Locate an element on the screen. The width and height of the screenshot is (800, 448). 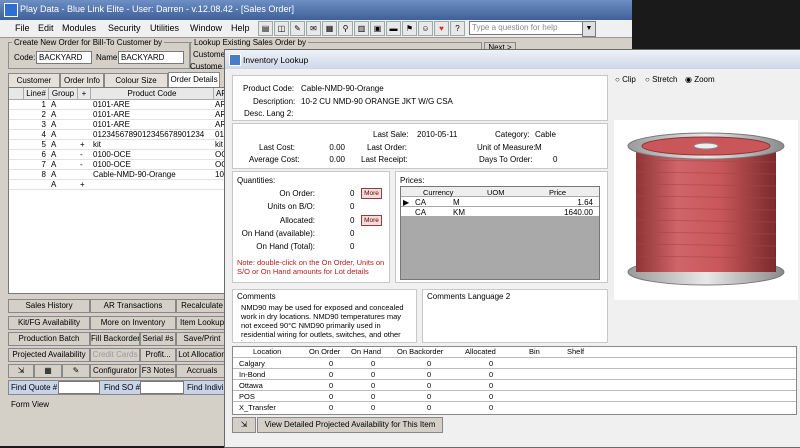
table-row: 5 A + kit kit is located at coordinates (119, 145).